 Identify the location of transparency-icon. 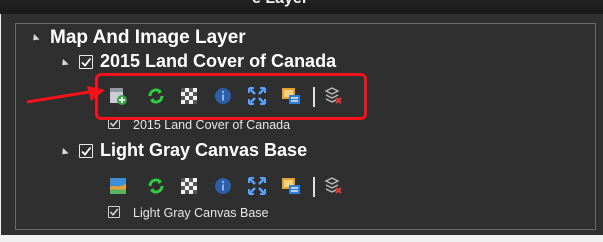
(189, 186).